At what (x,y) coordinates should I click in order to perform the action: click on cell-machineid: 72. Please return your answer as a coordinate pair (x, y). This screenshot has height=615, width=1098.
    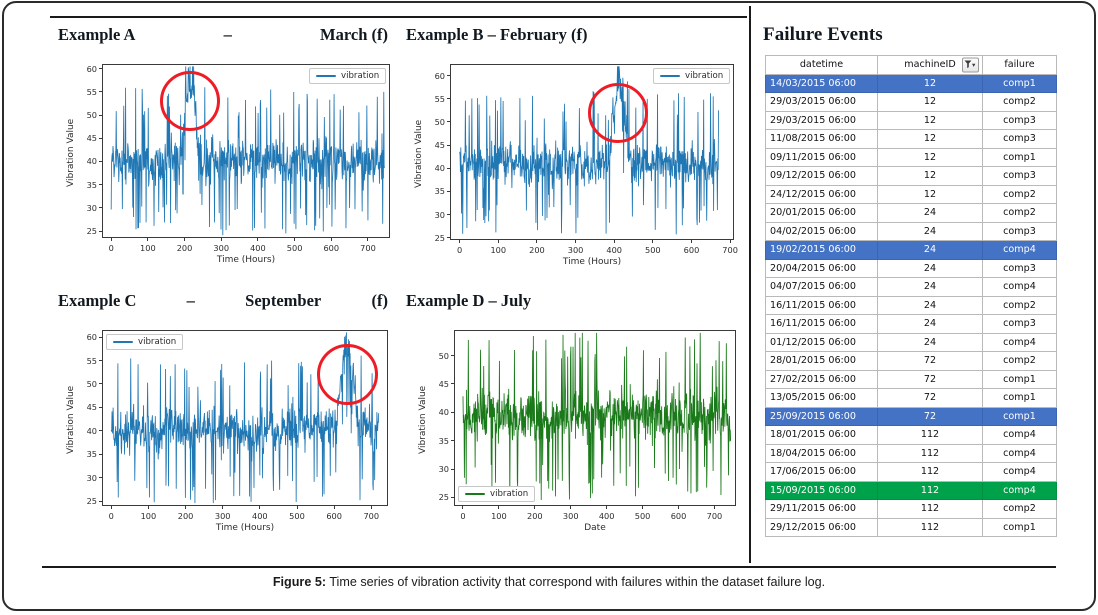
    Looking at the image, I should click on (930, 416).